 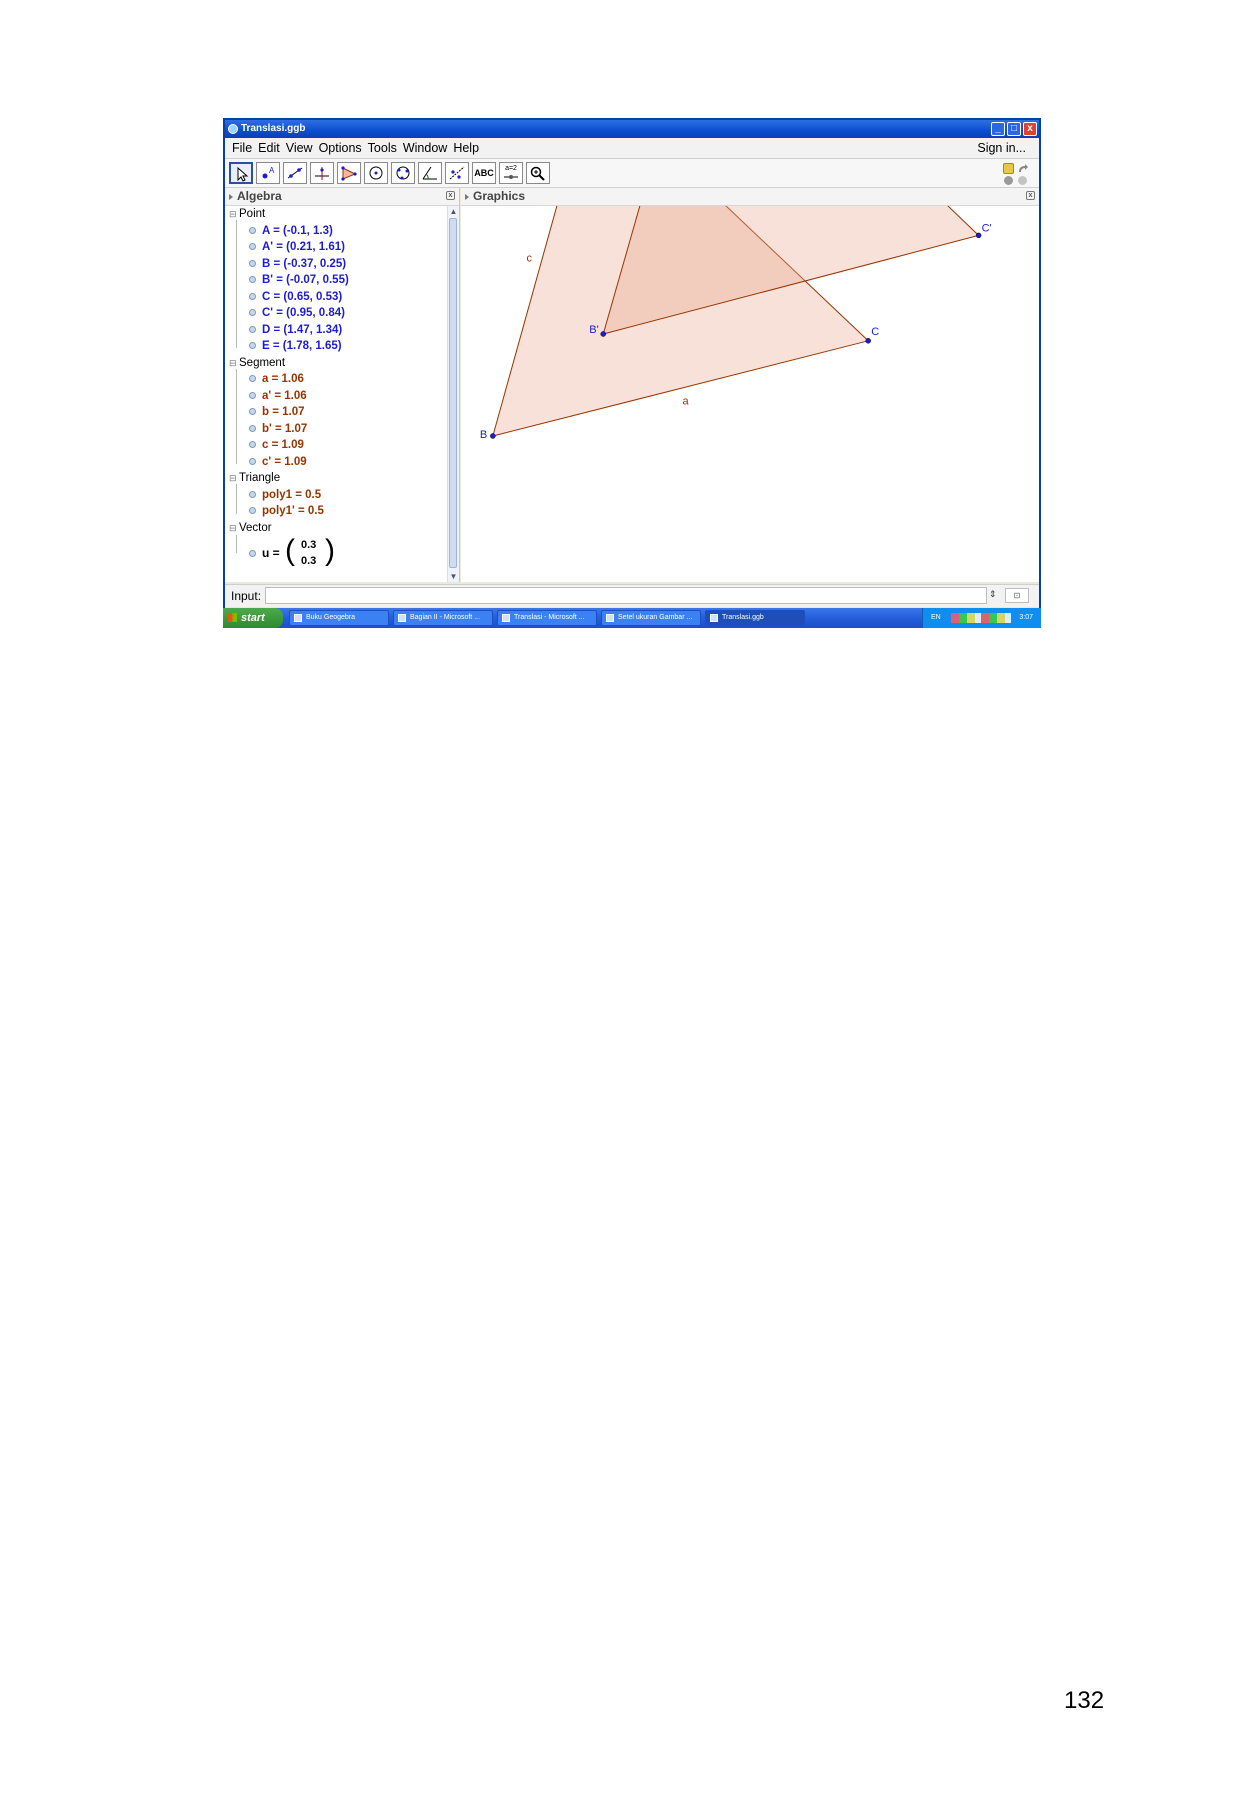 I want to click on angle-icon, so click(x=429, y=173).